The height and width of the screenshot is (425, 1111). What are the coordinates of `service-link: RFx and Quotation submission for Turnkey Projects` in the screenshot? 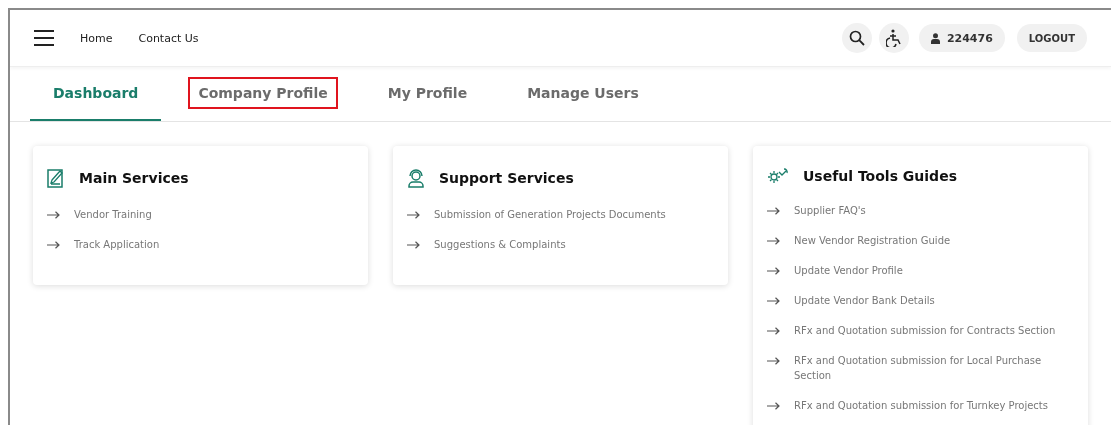 It's located at (920, 405).